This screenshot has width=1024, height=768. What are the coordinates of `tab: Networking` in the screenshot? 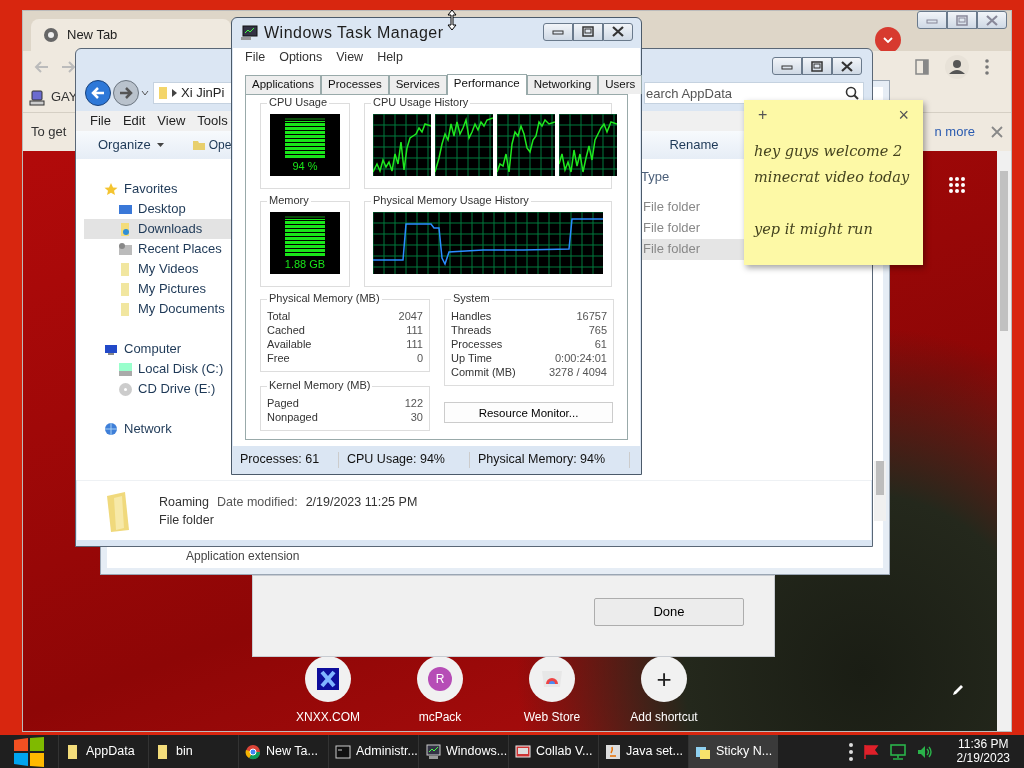 It's located at (562, 85).